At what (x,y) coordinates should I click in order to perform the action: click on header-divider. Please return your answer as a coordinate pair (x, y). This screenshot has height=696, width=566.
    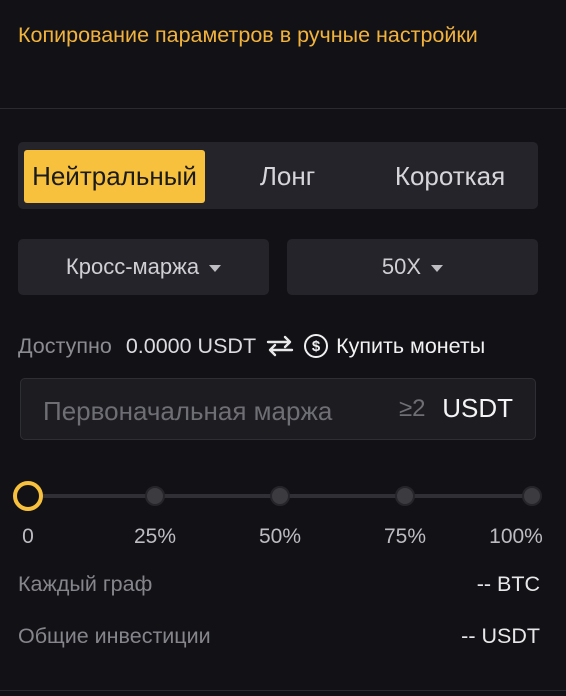
    Looking at the image, I should click on (283, 108).